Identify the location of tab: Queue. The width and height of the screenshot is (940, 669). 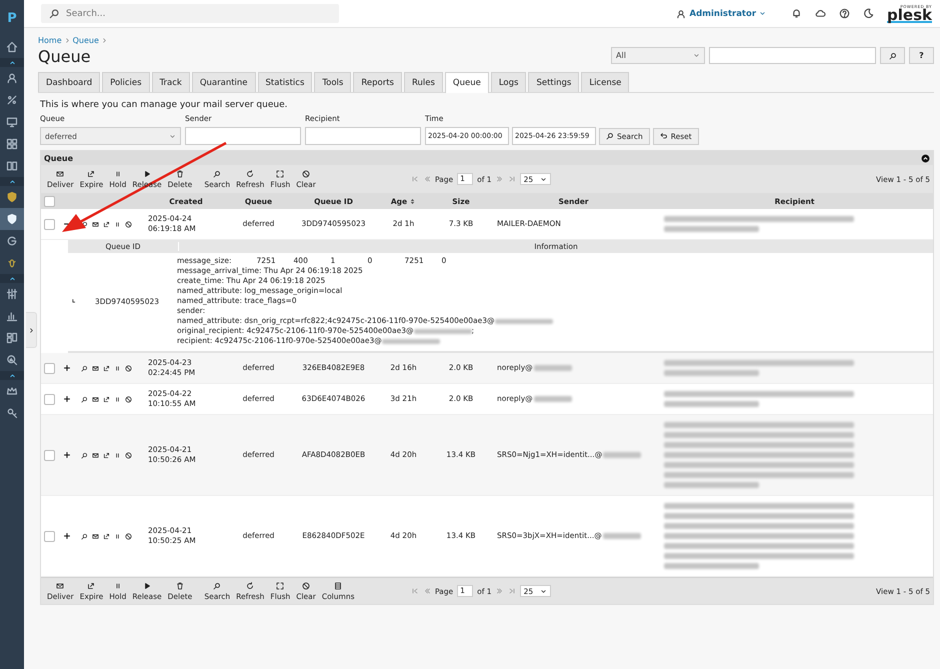
(466, 82).